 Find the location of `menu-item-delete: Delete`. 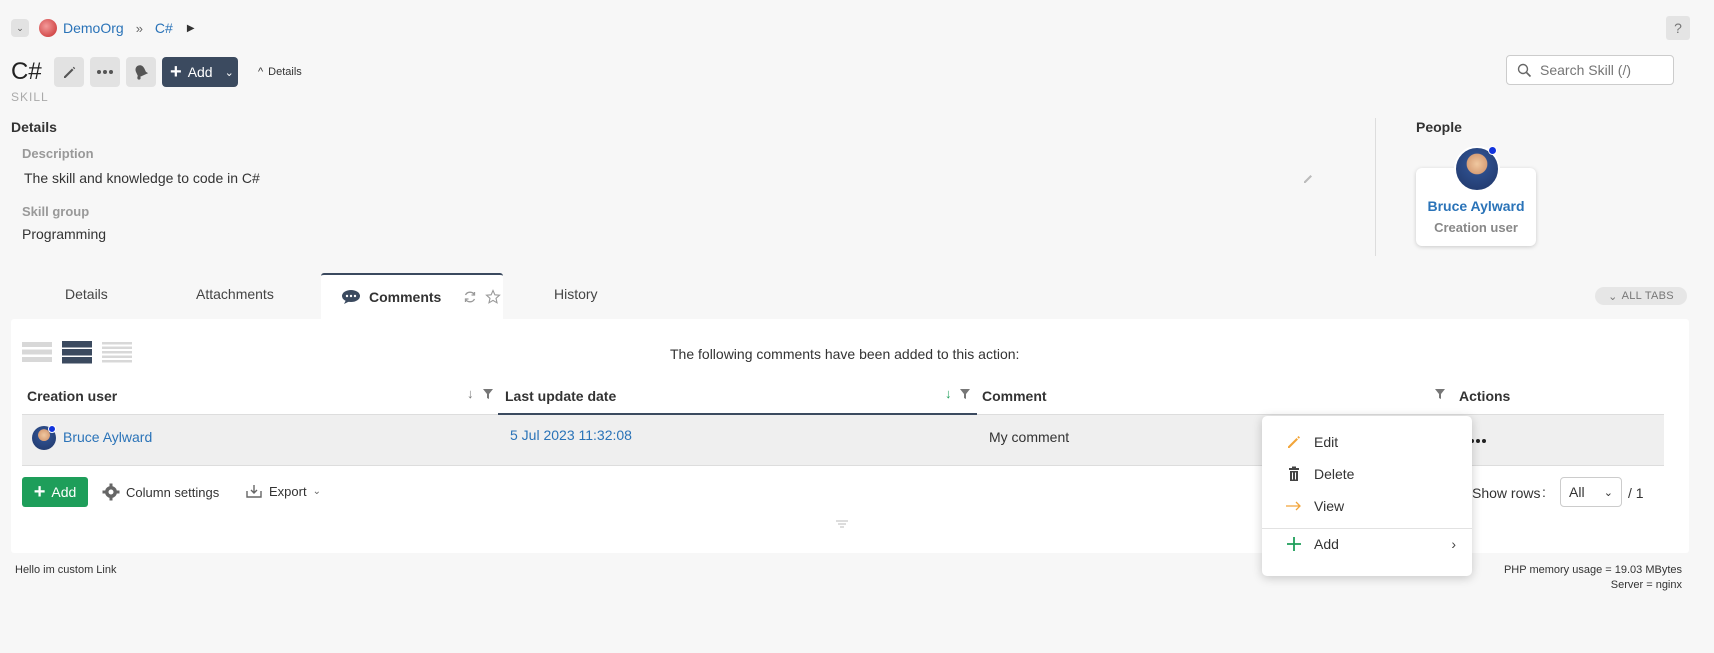

menu-item-delete: Delete is located at coordinates (1320, 474).